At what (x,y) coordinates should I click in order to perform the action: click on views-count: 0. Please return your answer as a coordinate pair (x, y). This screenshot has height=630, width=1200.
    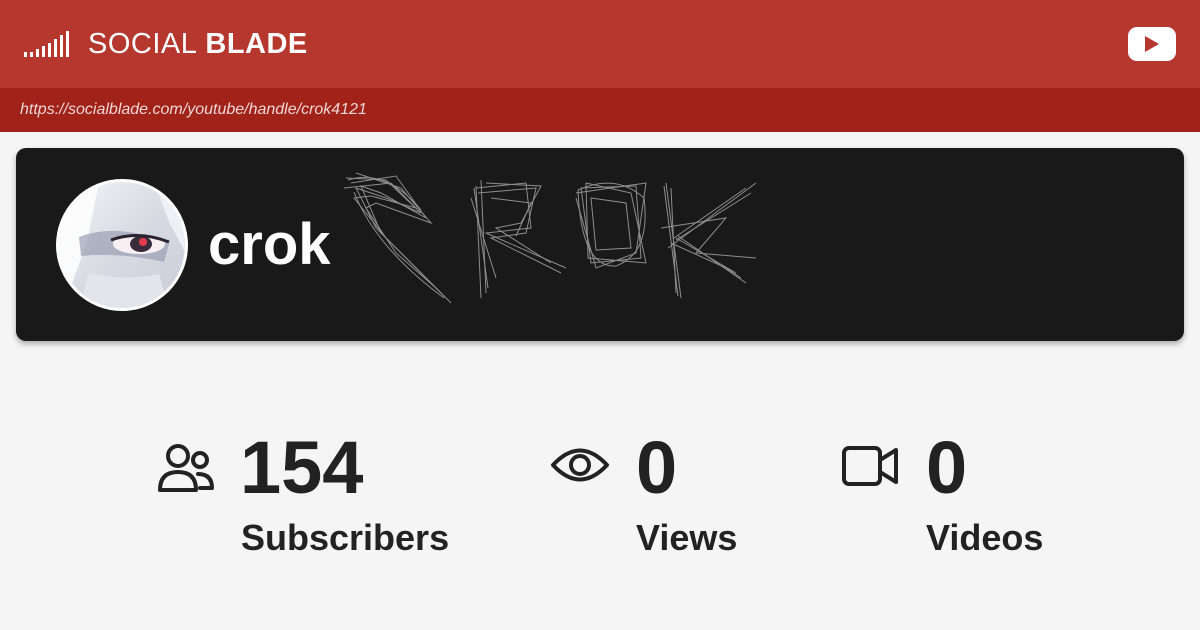
    Looking at the image, I should click on (657, 467).